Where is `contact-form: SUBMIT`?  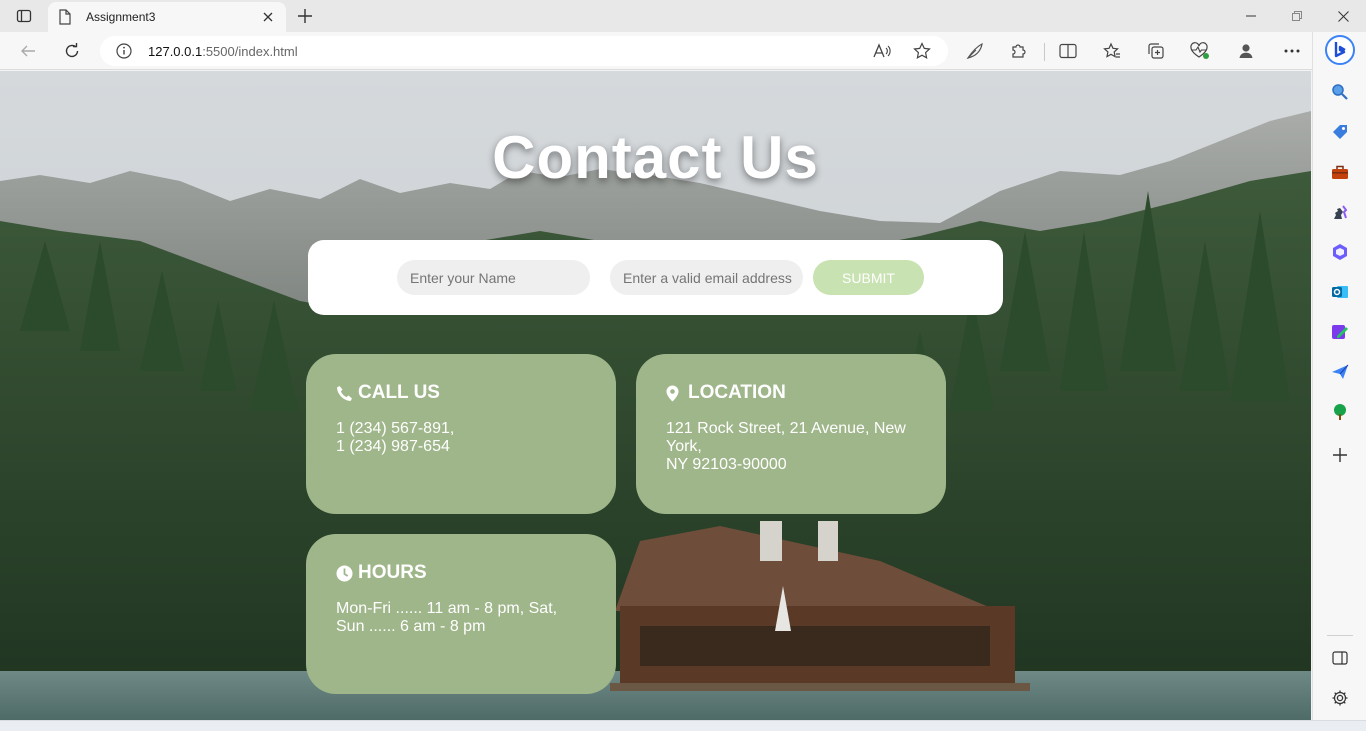
contact-form: SUBMIT is located at coordinates (655, 277).